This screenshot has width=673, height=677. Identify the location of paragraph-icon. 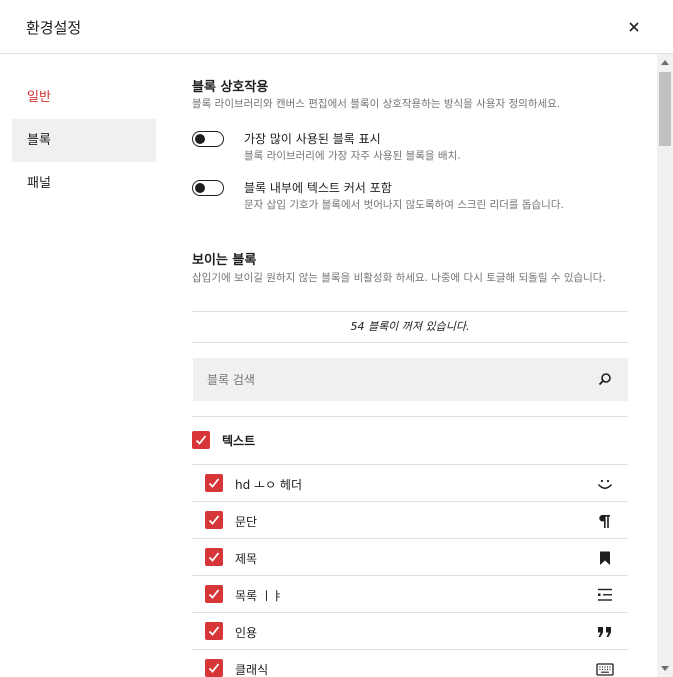
(604, 521).